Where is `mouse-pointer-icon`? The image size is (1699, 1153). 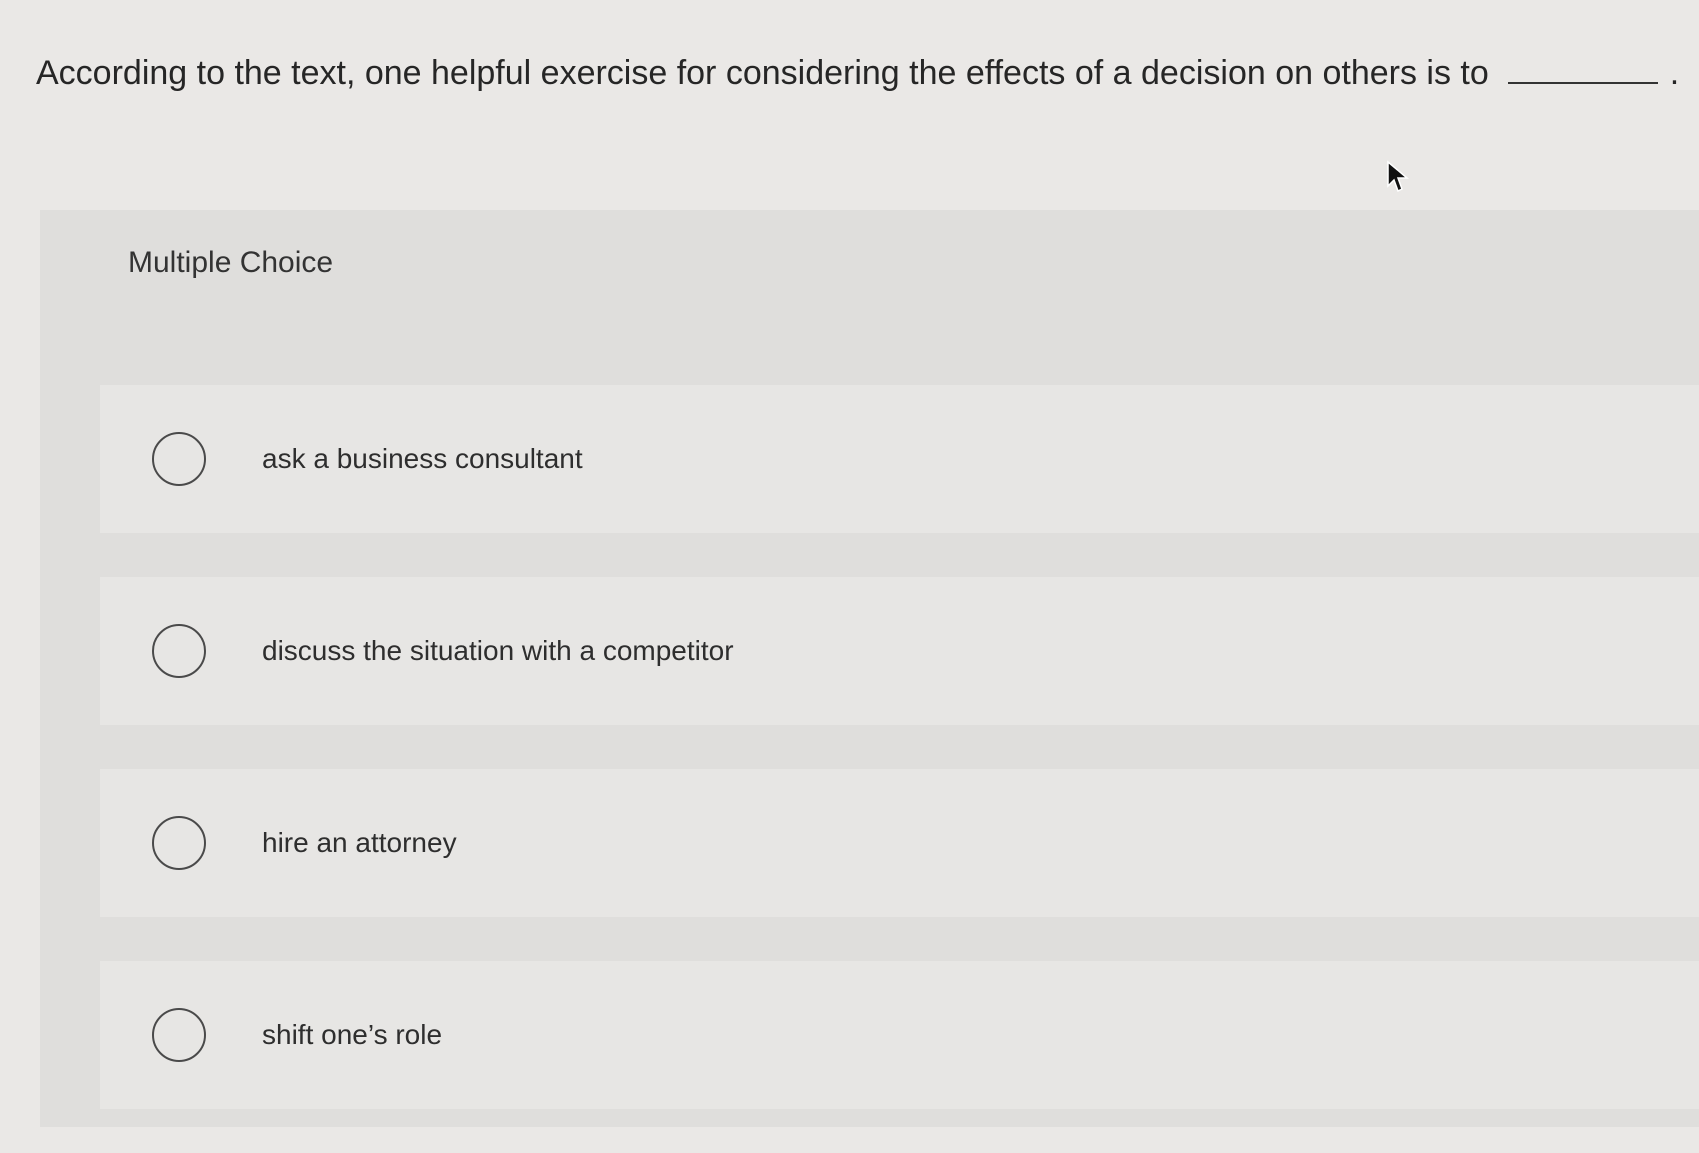 mouse-pointer-icon is located at coordinates (1398, 176).